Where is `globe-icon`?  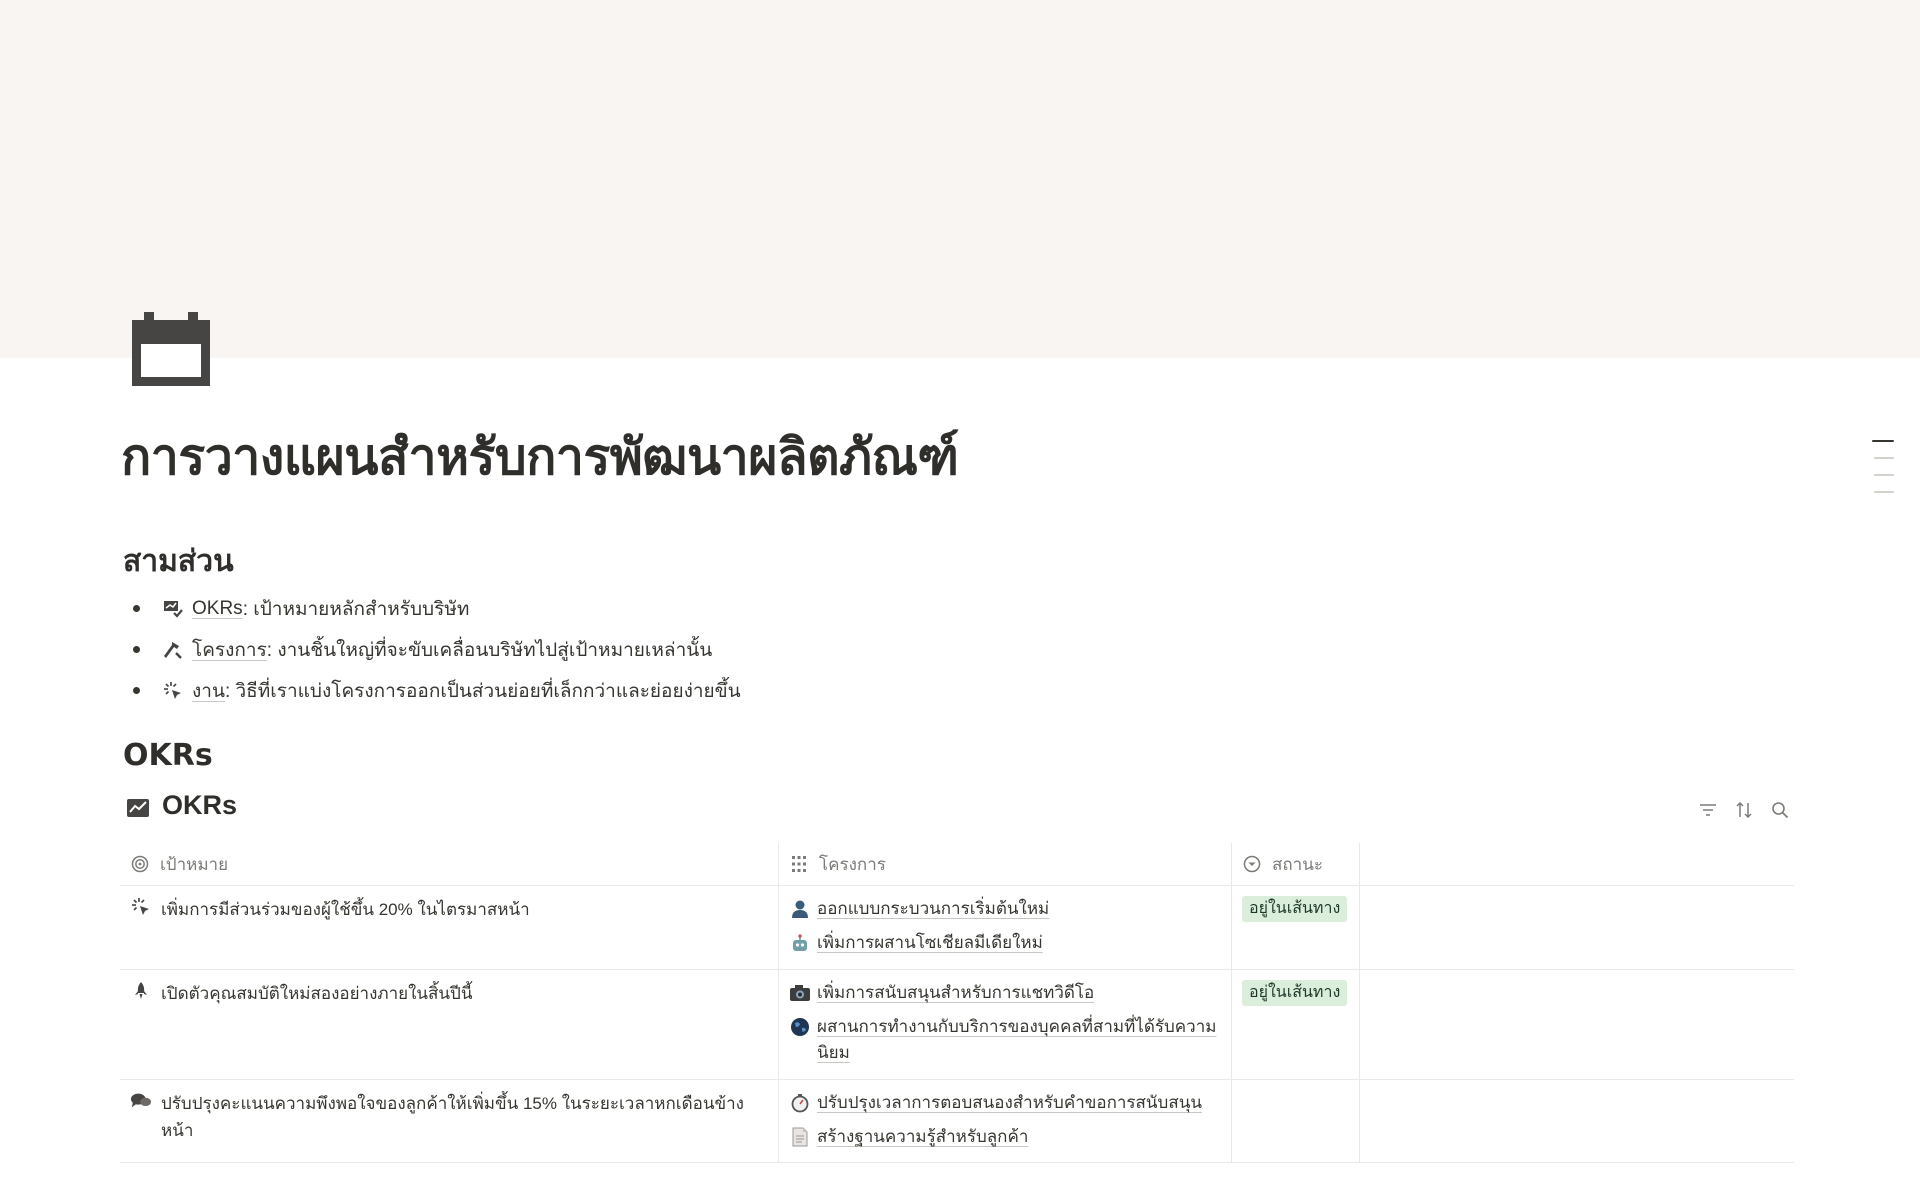
globe-icon is located at coordinates (800, 1027).